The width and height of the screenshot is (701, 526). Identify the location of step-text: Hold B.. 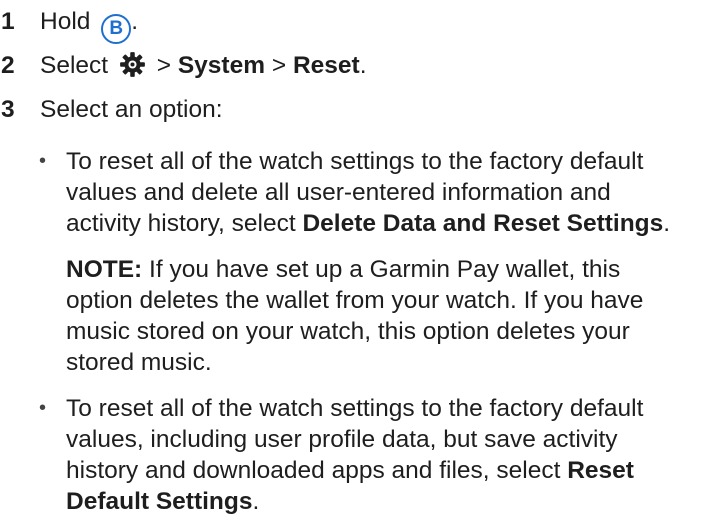
(89, 25).